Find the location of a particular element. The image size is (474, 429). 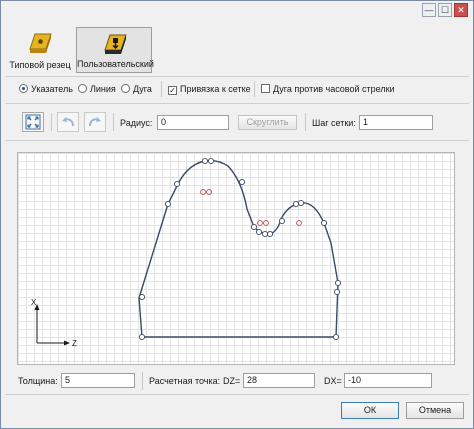

arc-ccw-label: Дуга против часовой стрелки is located at coordinates (334, 89).